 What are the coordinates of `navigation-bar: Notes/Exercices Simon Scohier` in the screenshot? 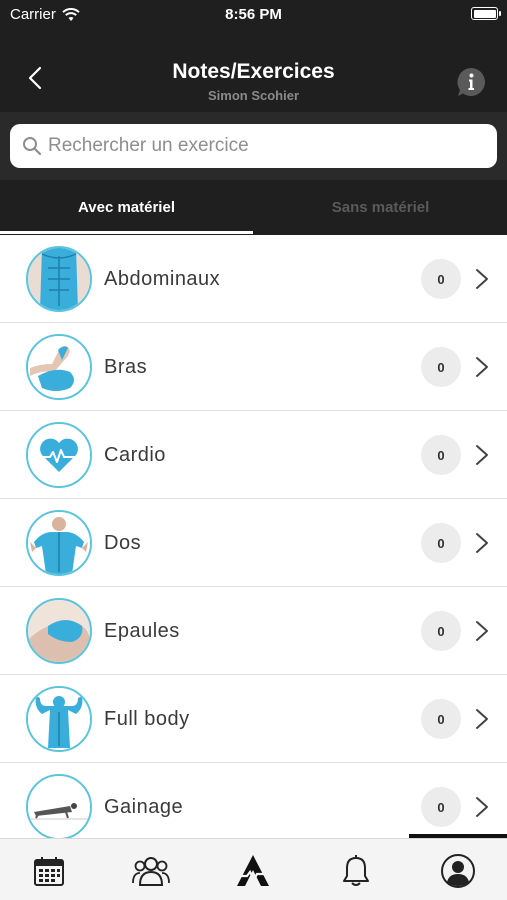 It's located at (253, 75).